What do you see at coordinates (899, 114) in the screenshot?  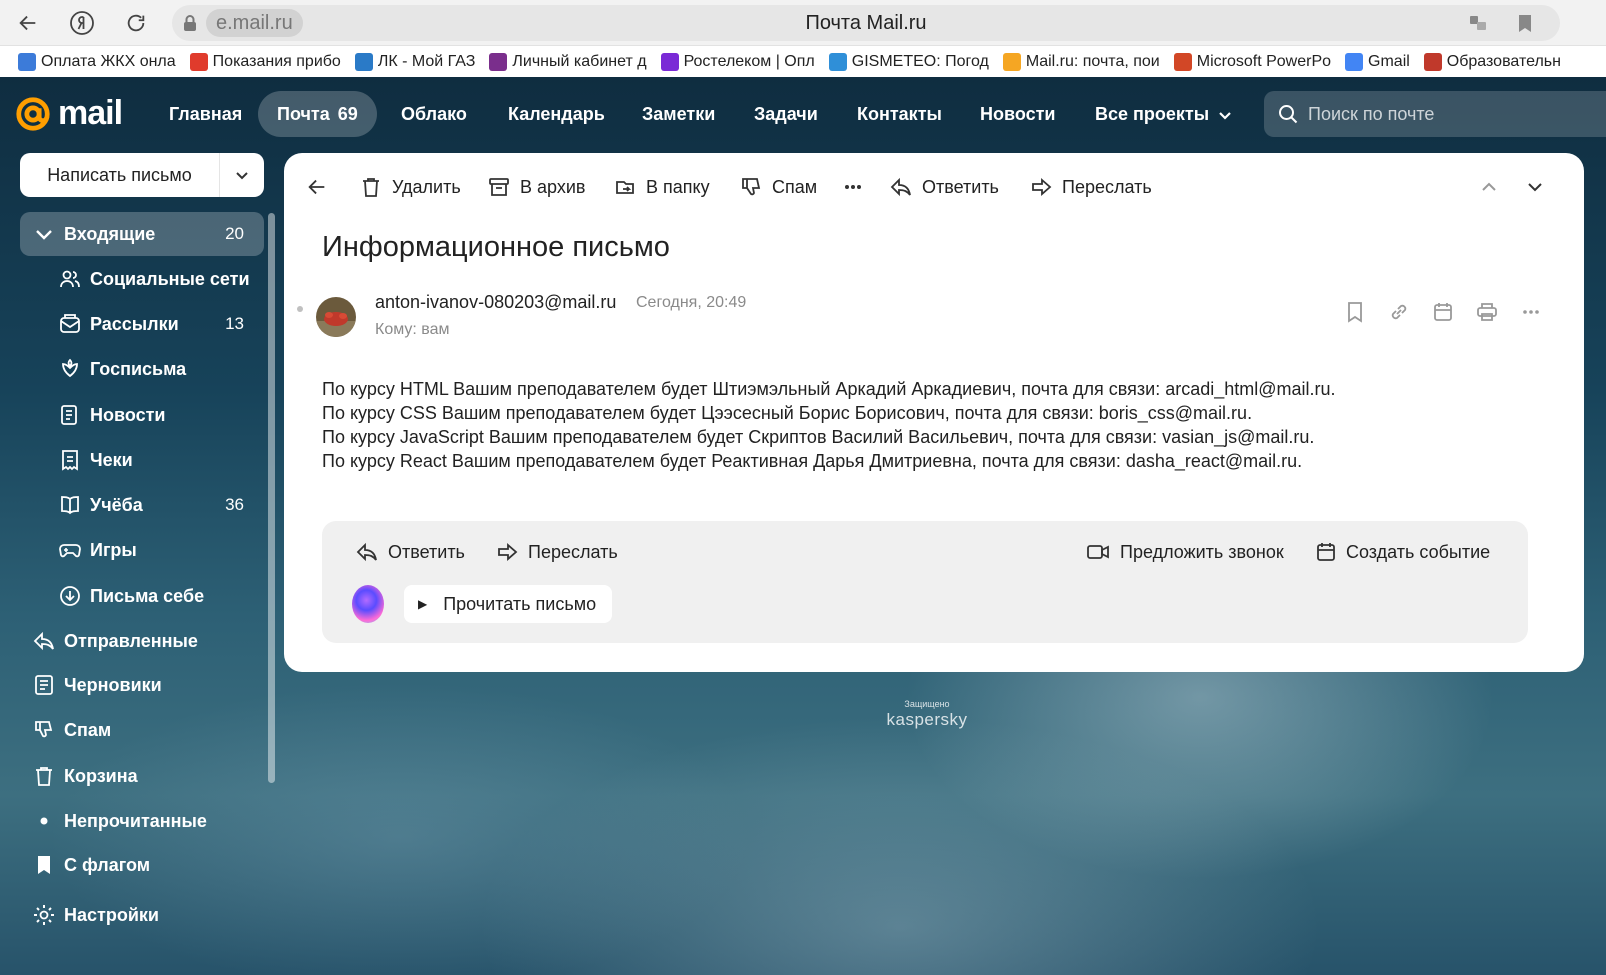 I see `nav-contacts: Контакты` at bounding box center [899, 114].